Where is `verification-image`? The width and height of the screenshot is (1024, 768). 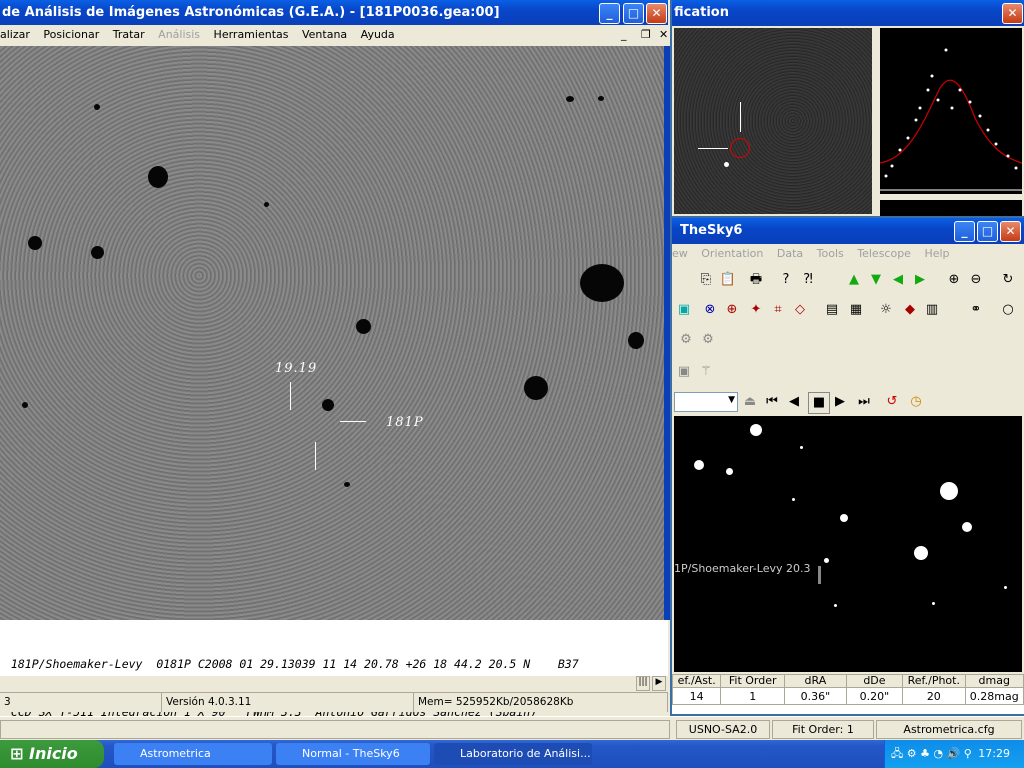
verification-image is located at coordinates (773, 121).